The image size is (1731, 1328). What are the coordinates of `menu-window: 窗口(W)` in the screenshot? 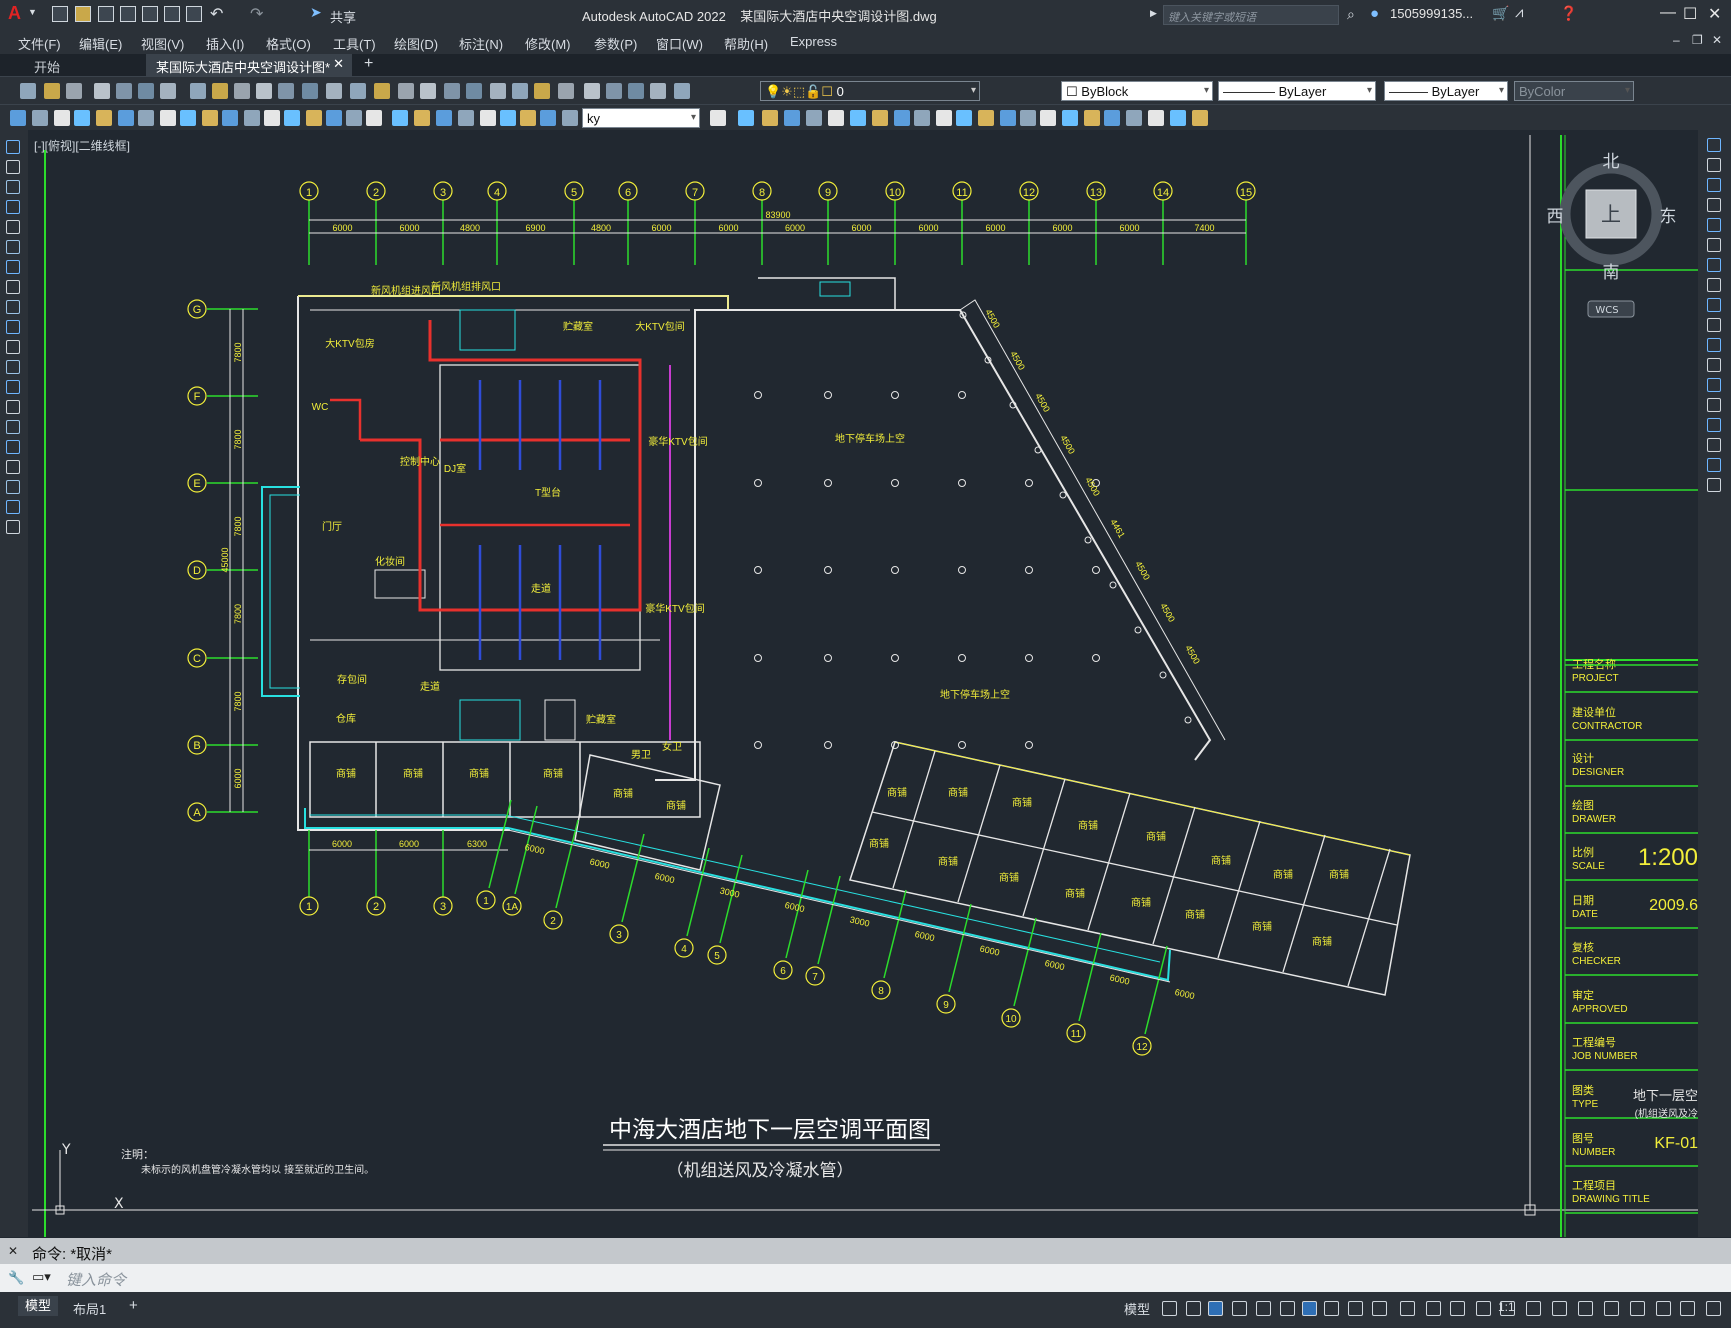 It's located at (679, 43).